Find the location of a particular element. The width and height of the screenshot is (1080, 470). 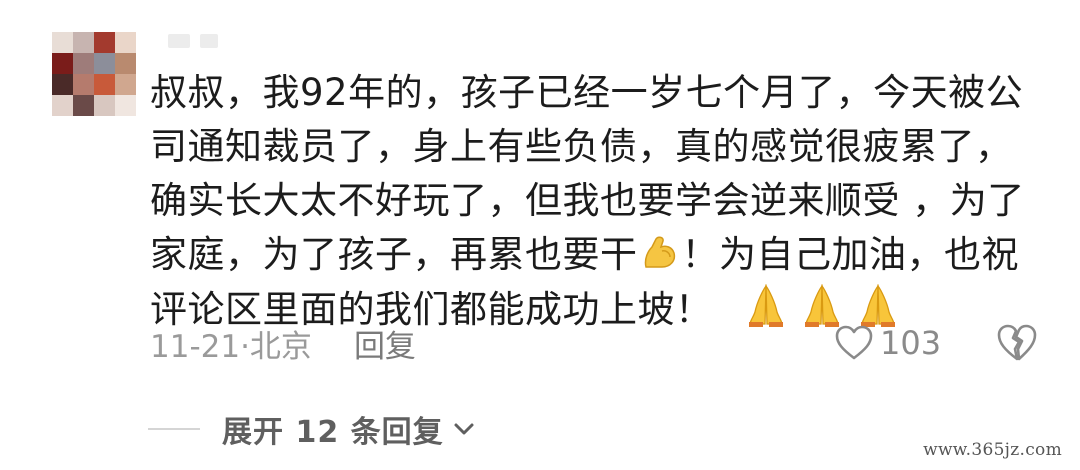

reply-button: 回复 is located at coordinates (385, 343).